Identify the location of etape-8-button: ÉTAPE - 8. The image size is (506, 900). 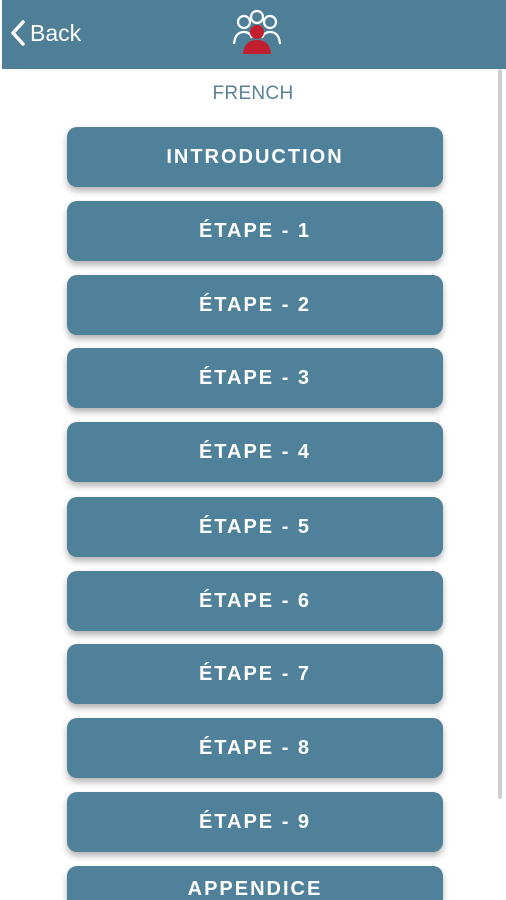
(255, 748).